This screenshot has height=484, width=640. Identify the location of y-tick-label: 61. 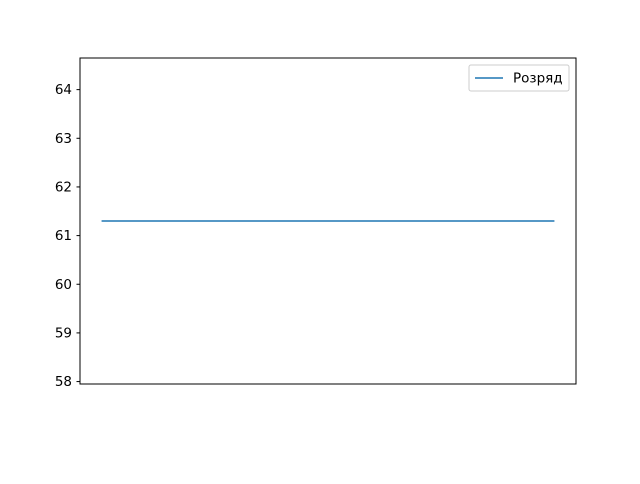
(63, 236).